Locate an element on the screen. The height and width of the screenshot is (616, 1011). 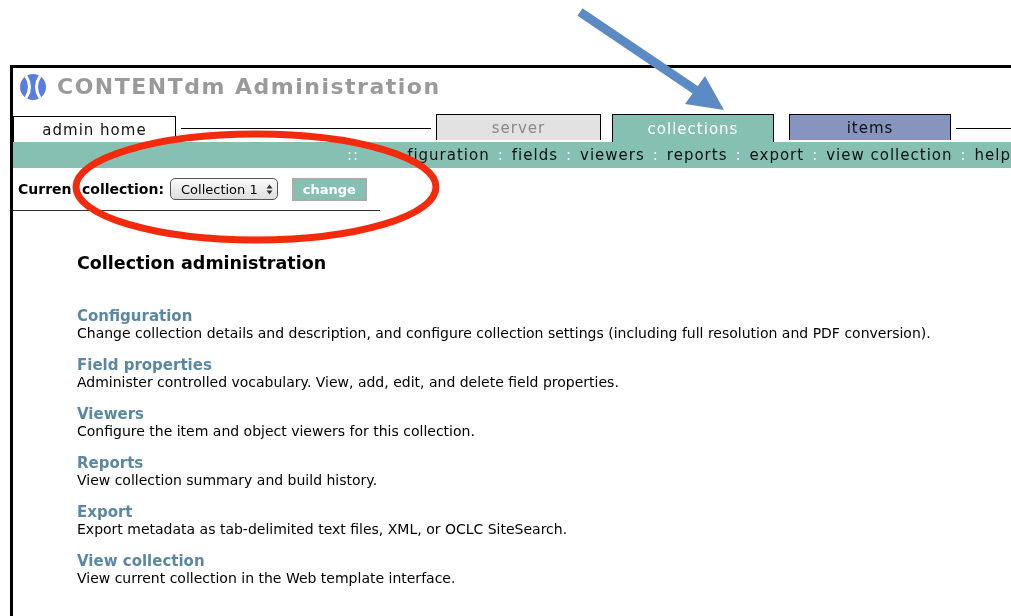
tab: admin home is located at coordinates (94, 129).